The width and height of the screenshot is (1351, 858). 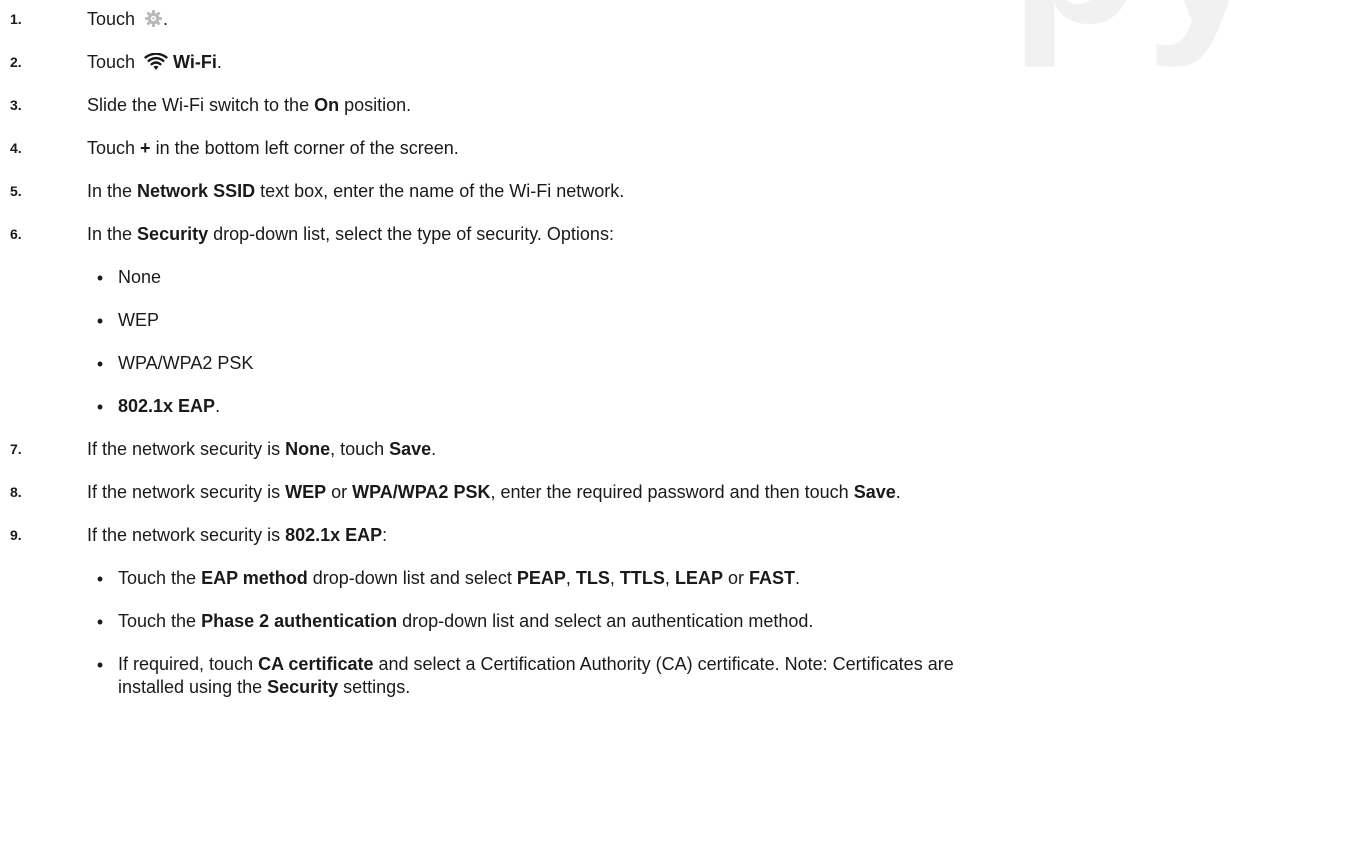 What do you see at coordinates (173, 234) in the screenshot?
I see `step-bold: Security` at bounding box center [173, 234].